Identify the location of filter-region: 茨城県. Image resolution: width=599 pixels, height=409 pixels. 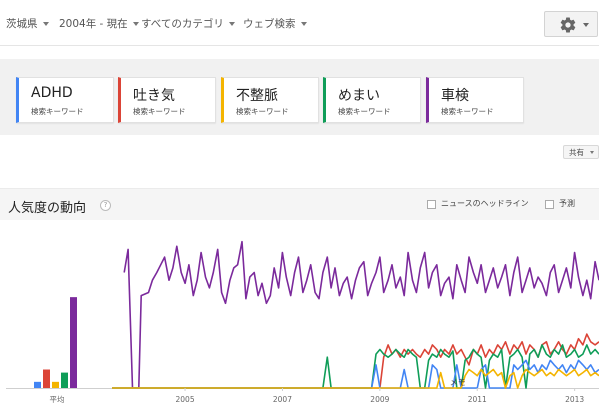
(27, 23).